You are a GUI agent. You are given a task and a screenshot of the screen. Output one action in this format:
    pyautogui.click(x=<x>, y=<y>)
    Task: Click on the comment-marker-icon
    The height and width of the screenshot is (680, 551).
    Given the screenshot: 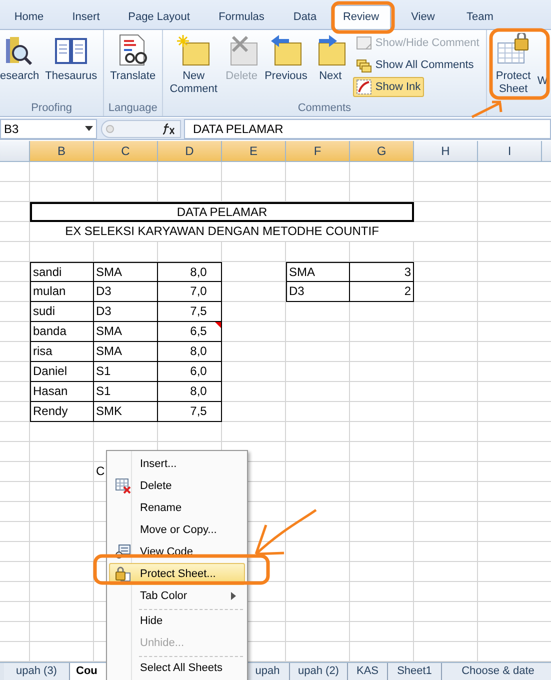 What is the action you would take?
    pyautogui.click(x=218, y=325)
    